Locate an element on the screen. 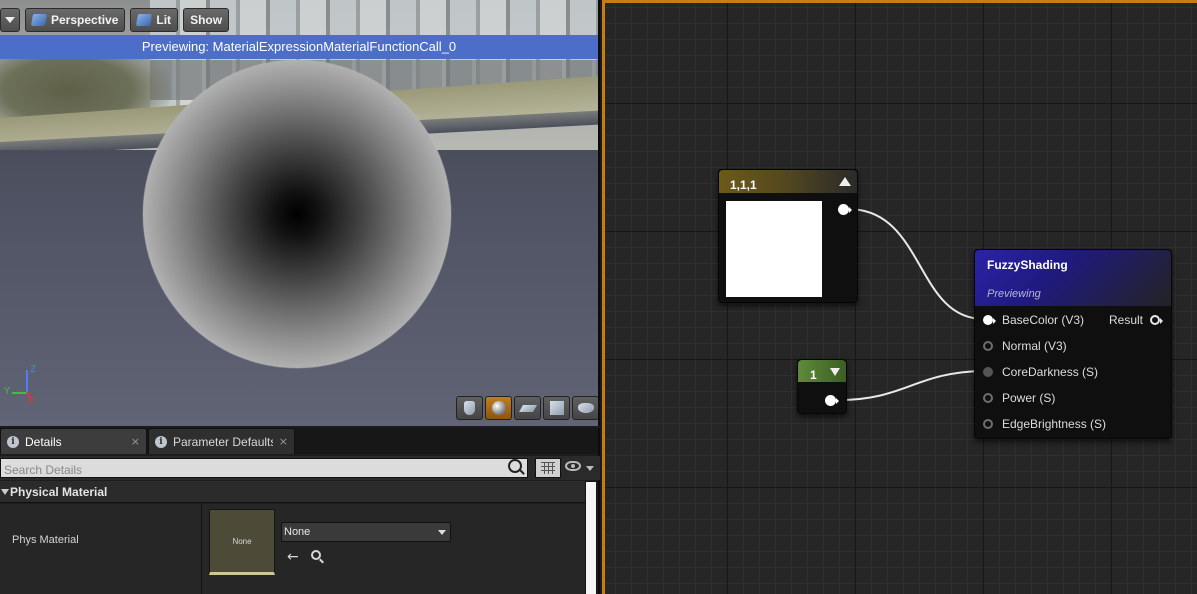  viewport-options-dropdown is located at coordinates (10, 20).